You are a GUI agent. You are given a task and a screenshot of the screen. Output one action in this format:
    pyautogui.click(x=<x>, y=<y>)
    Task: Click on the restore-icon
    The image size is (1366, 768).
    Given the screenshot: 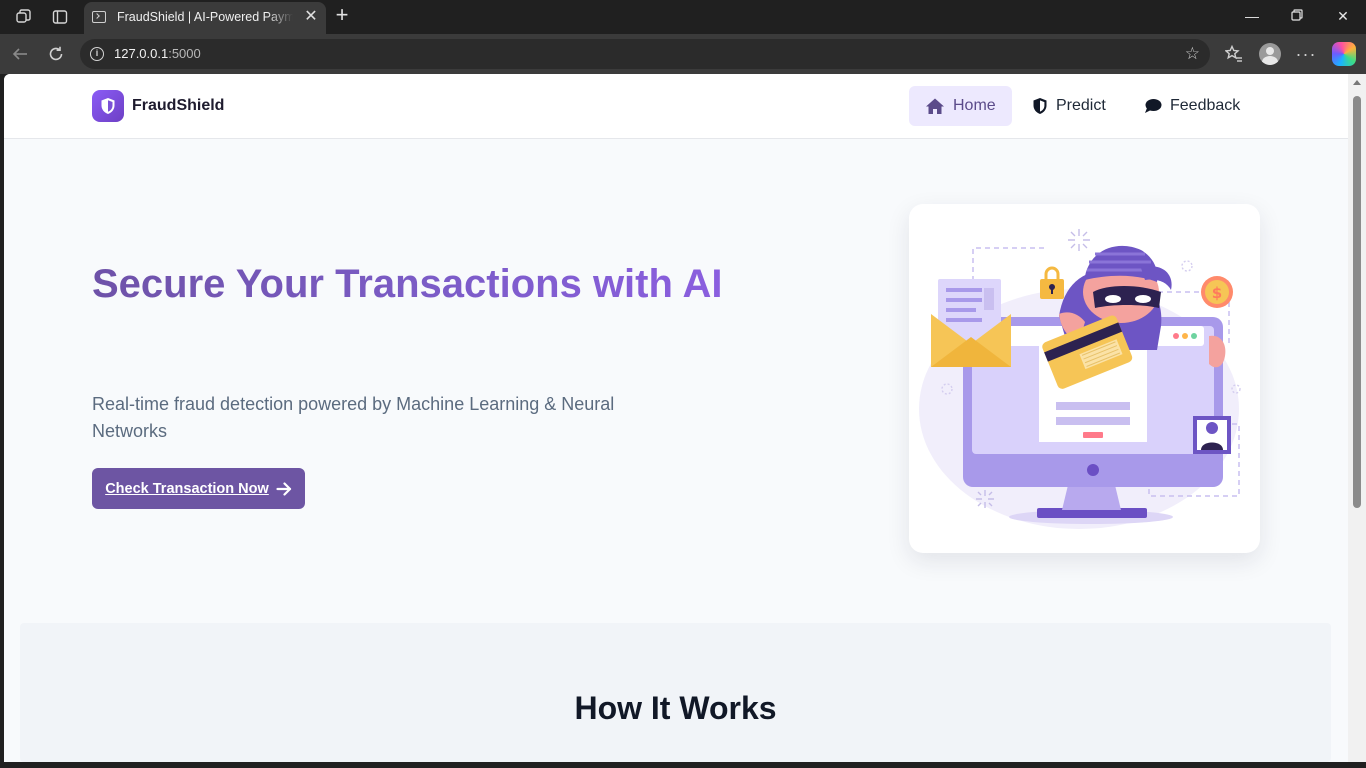 What is the action you would take?
    pyautogui.click(x=1297, y=16)
    